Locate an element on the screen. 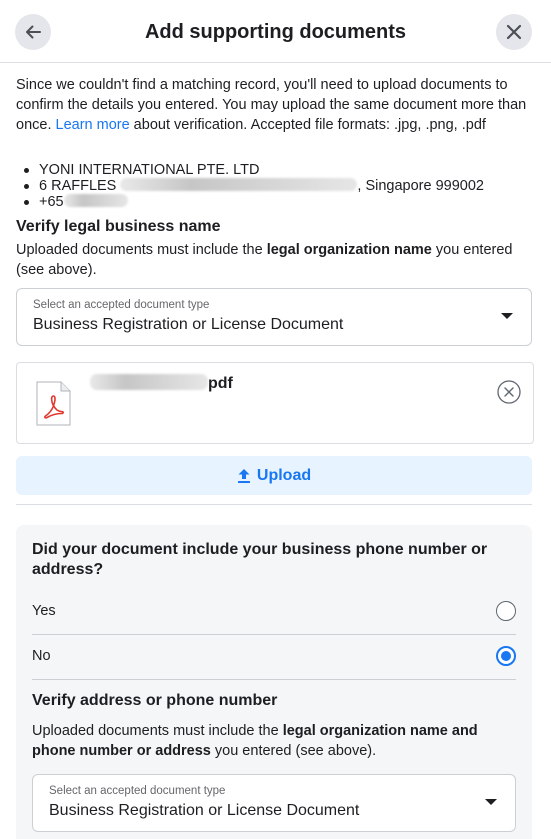  address-desc-end: you entered (see above). is located at coordinates (293, 751).